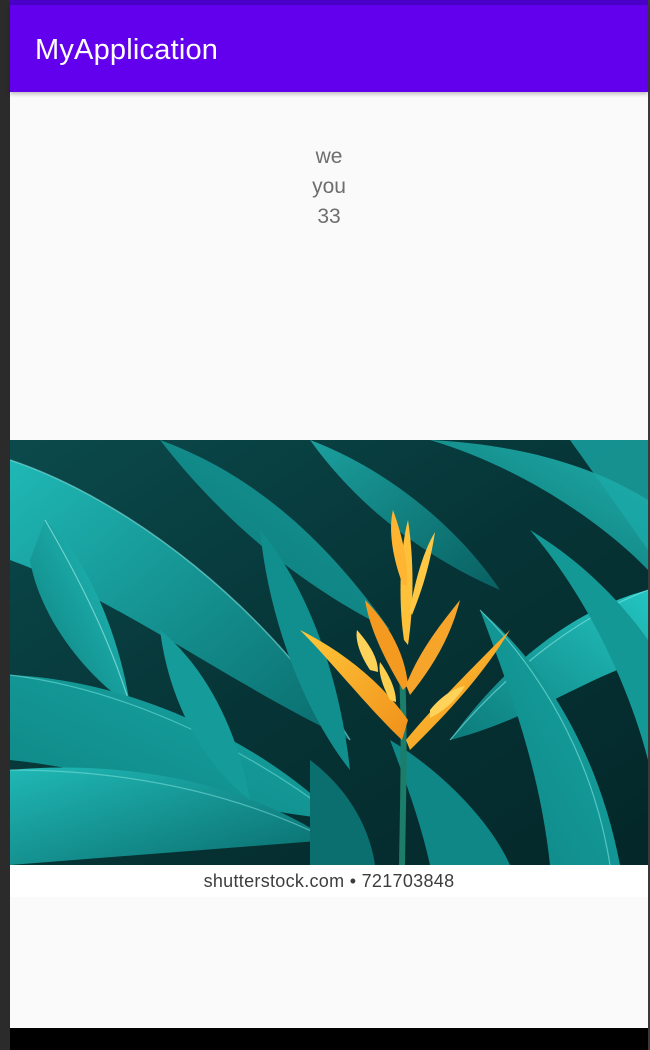 The height and width of the screenshot is (1050, 650). I want to click on app-title: MyApplication, so click(127, 50).